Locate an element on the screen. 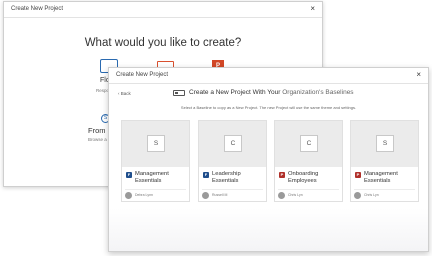 The image size is (432, 256). baseline-card: C P Onboarding Employees Chris Lyn is located at coordinates (308, 161).